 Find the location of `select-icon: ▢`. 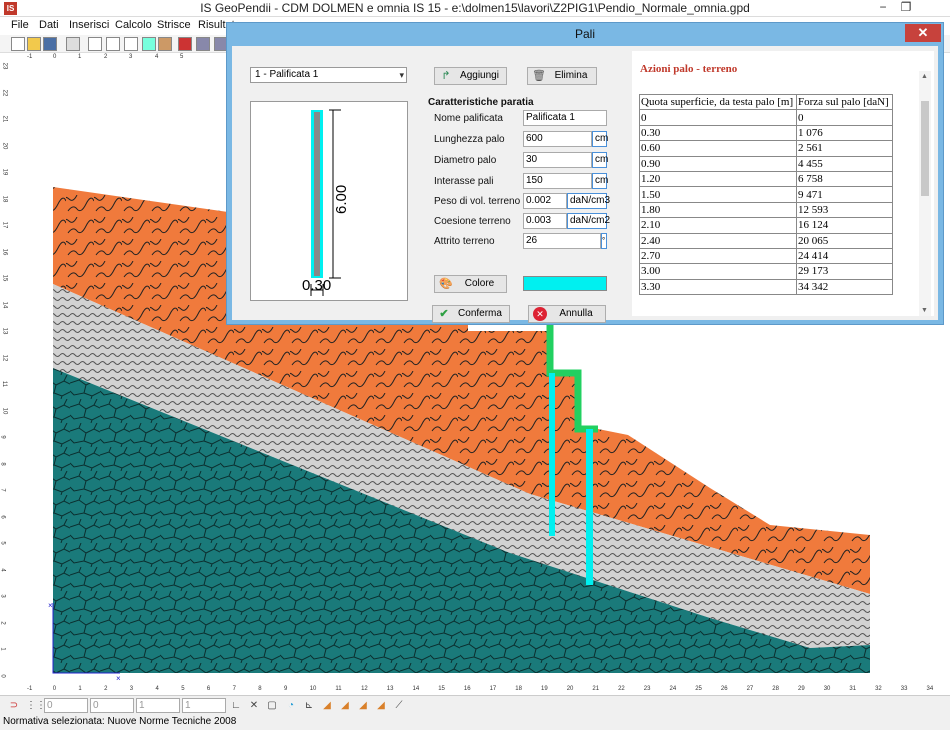

select-icon: ▢ is located at coordinates (272, 705).